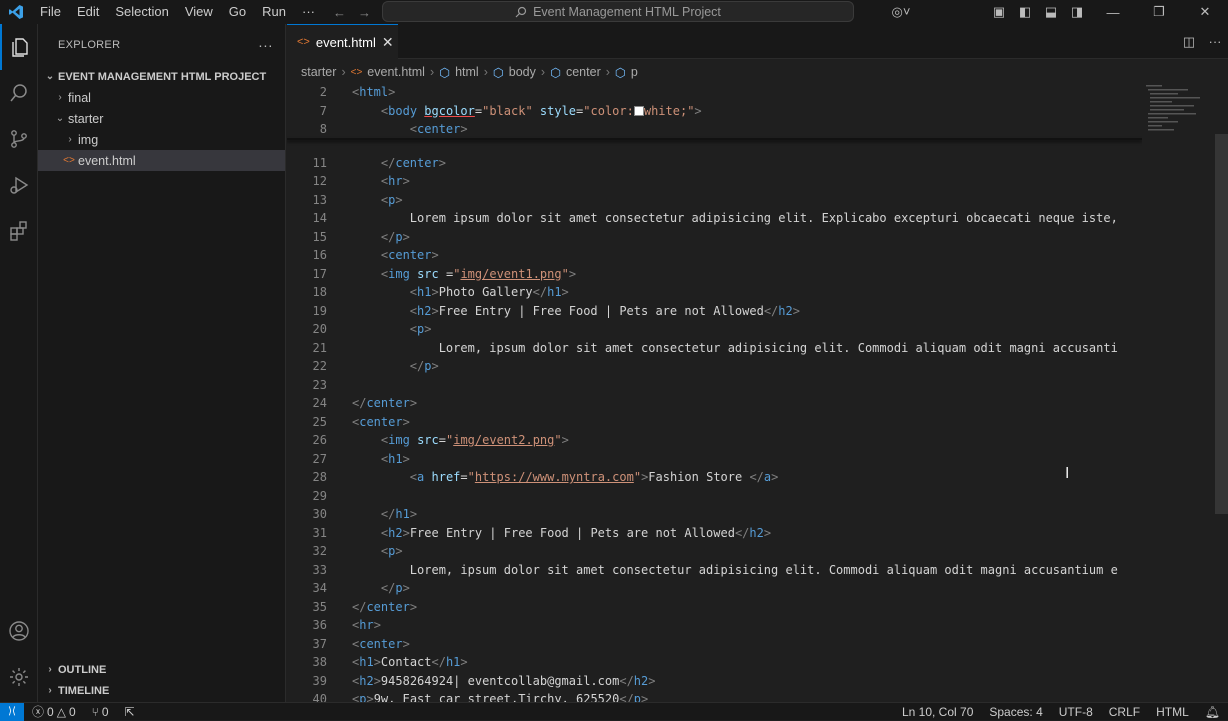 The width and height of the screenshot is (1228, 721). Describe the element at coordinates (161, 160) in the screenshot. I see `tree-file-event-html: <> event.html` at that location.